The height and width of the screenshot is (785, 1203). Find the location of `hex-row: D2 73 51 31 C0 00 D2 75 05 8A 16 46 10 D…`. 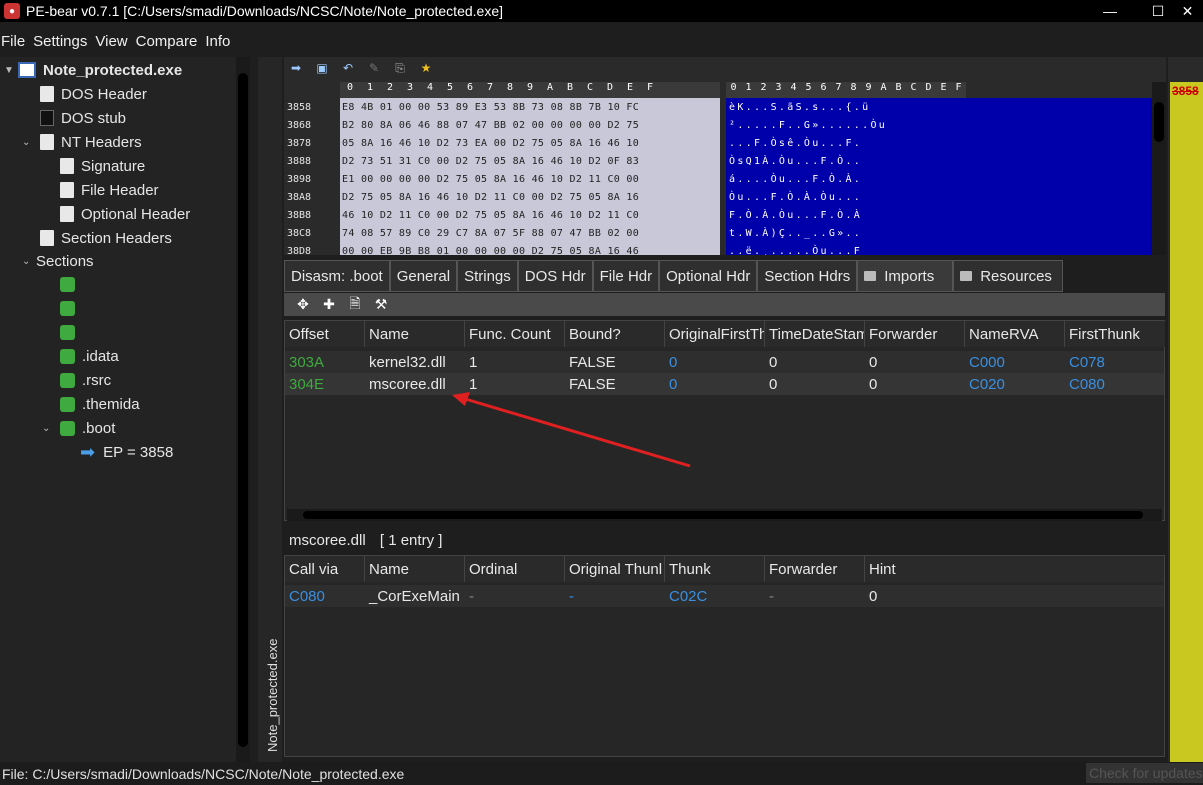

hex-row: D2 73 51 31 C0 00 D2 75 05 8A 16 46 10 D… is located at coordinates (530, 161).